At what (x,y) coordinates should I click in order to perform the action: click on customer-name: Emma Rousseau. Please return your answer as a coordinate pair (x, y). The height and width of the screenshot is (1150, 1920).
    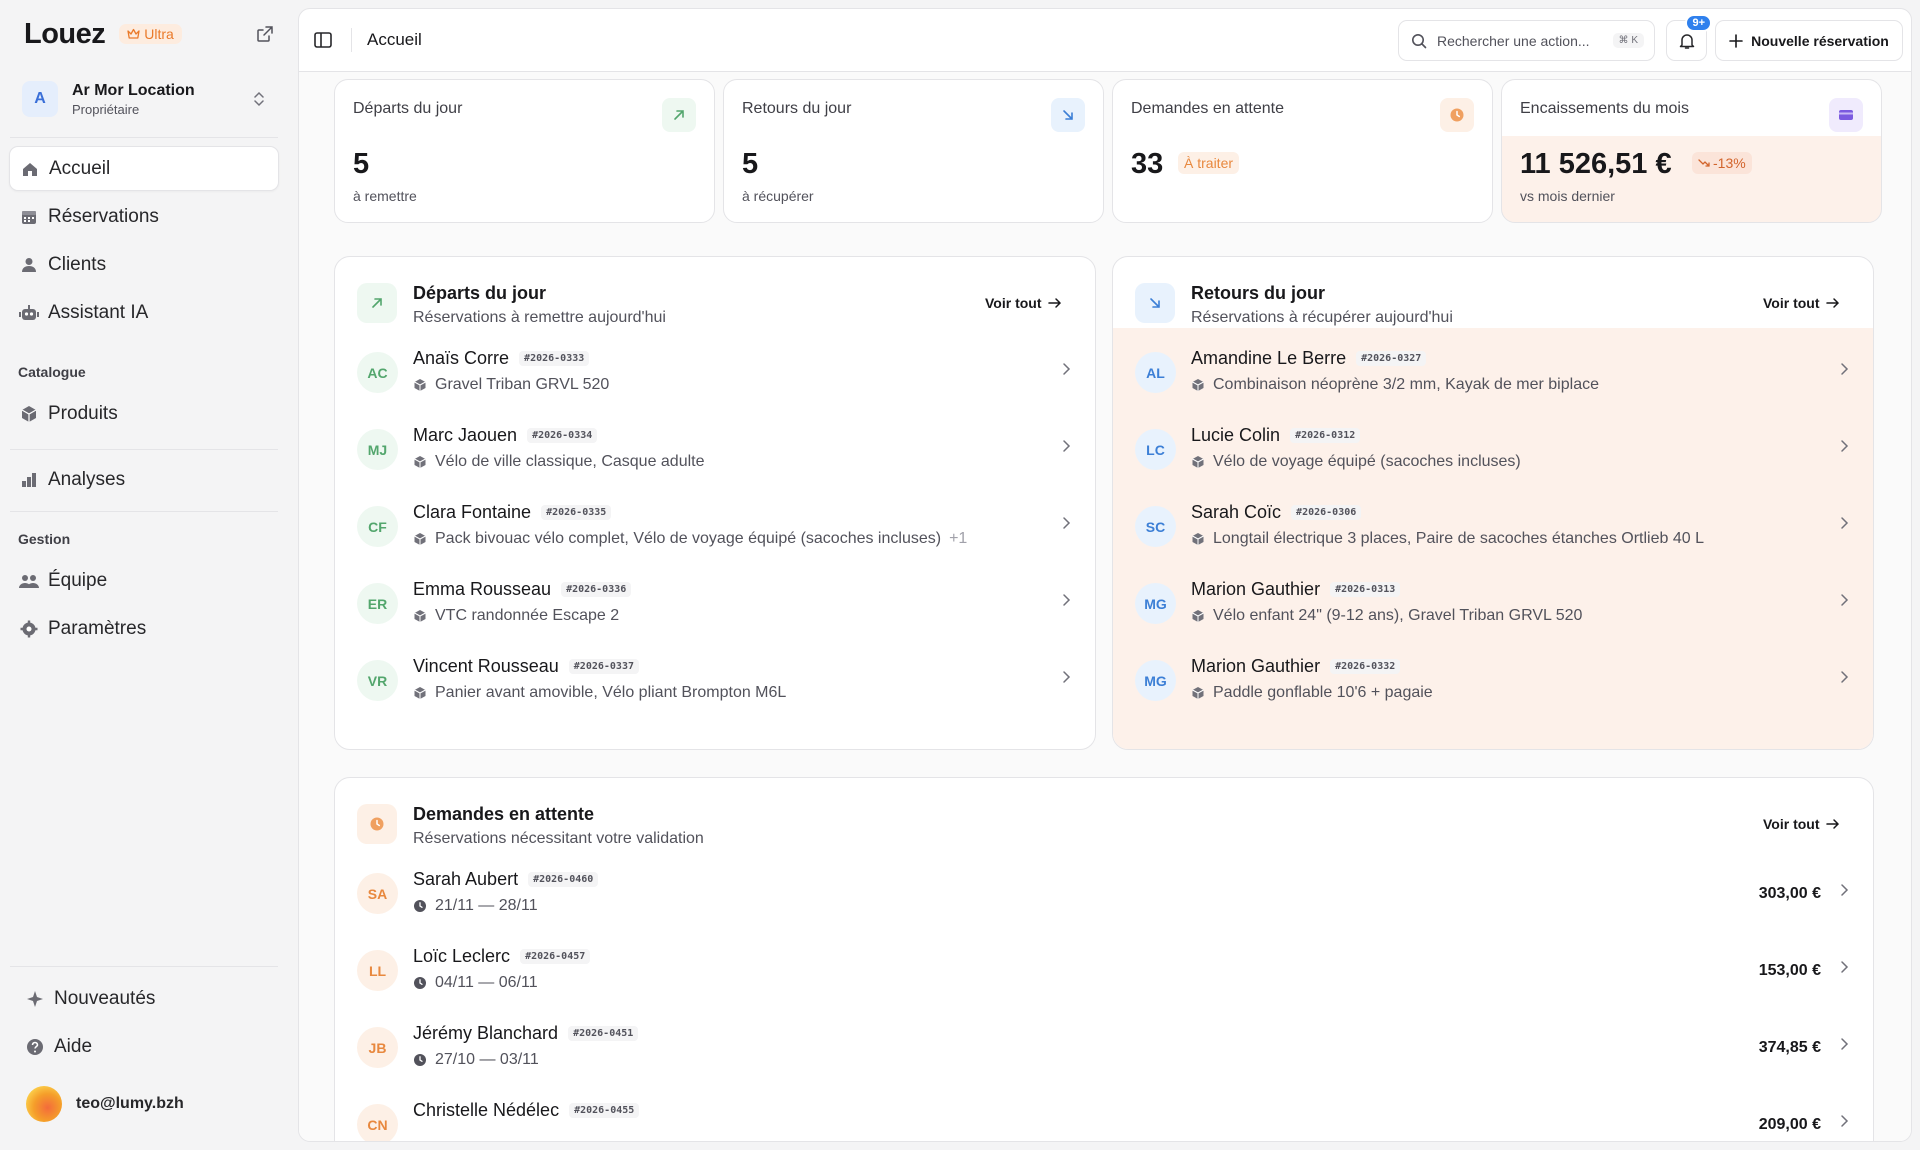
    Looking at the image, I should click on (482, 589).